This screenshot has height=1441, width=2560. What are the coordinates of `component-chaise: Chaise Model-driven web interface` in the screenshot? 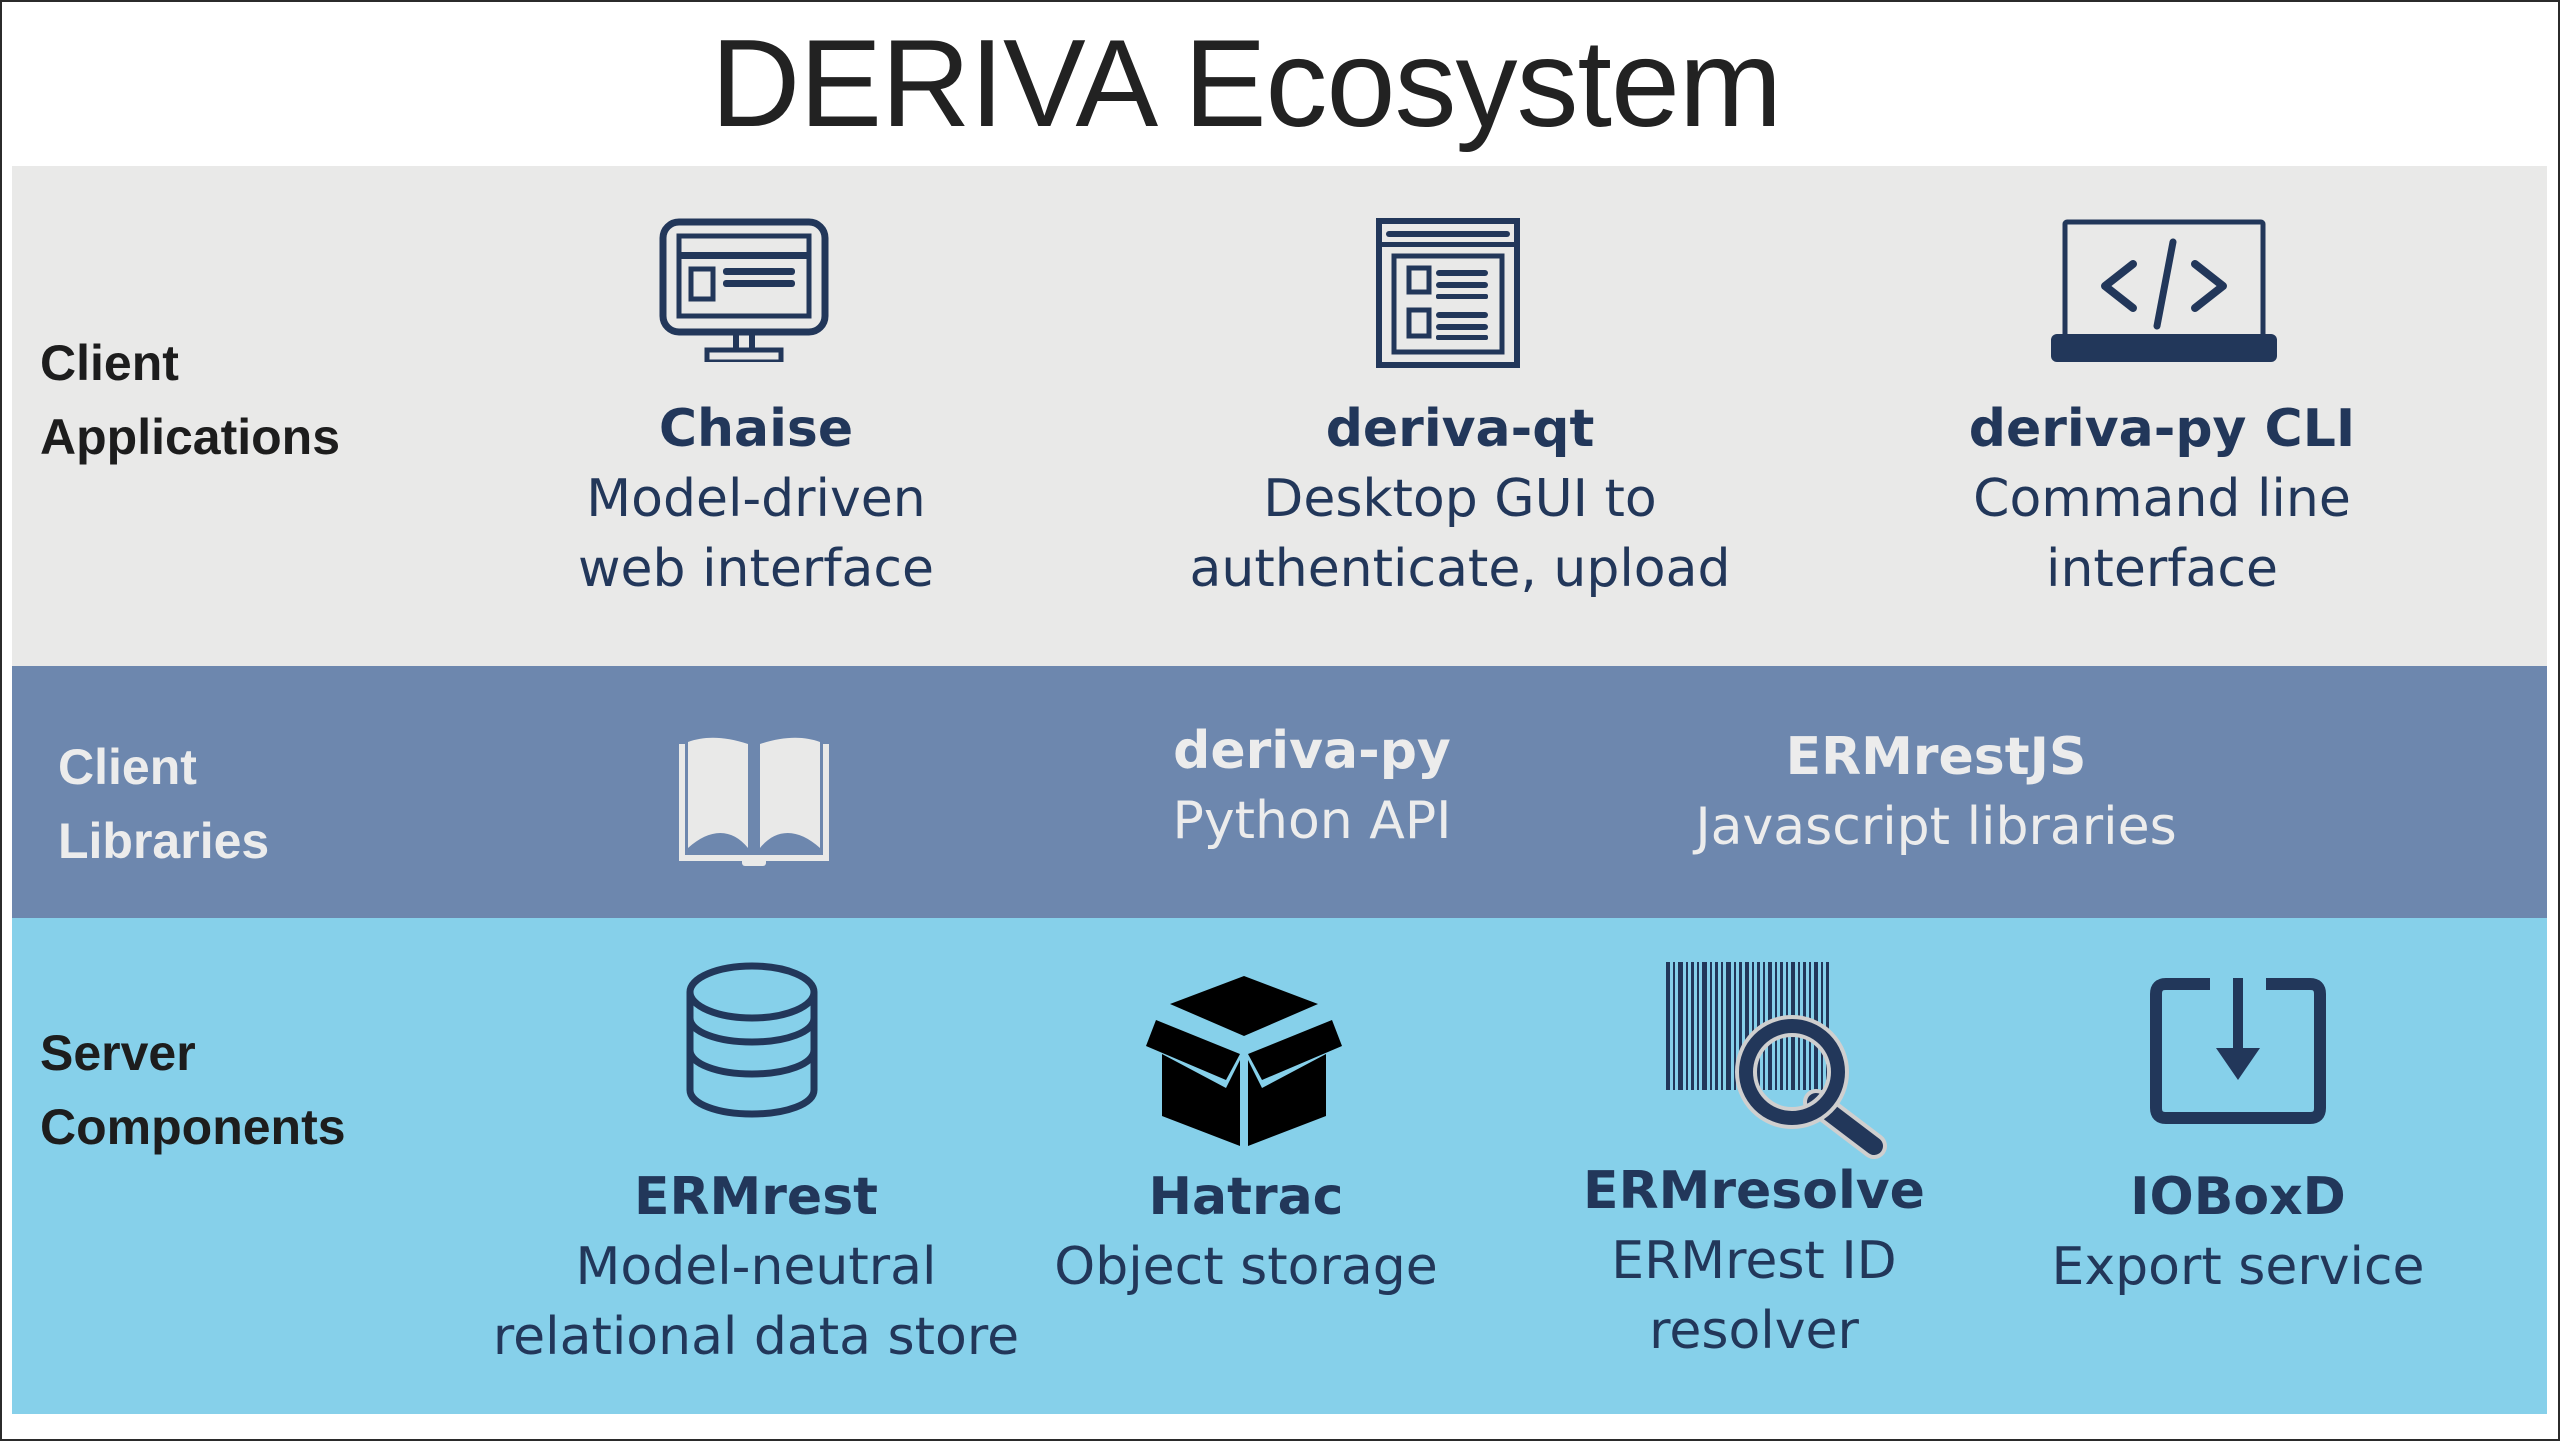 It's located at (756, 499).